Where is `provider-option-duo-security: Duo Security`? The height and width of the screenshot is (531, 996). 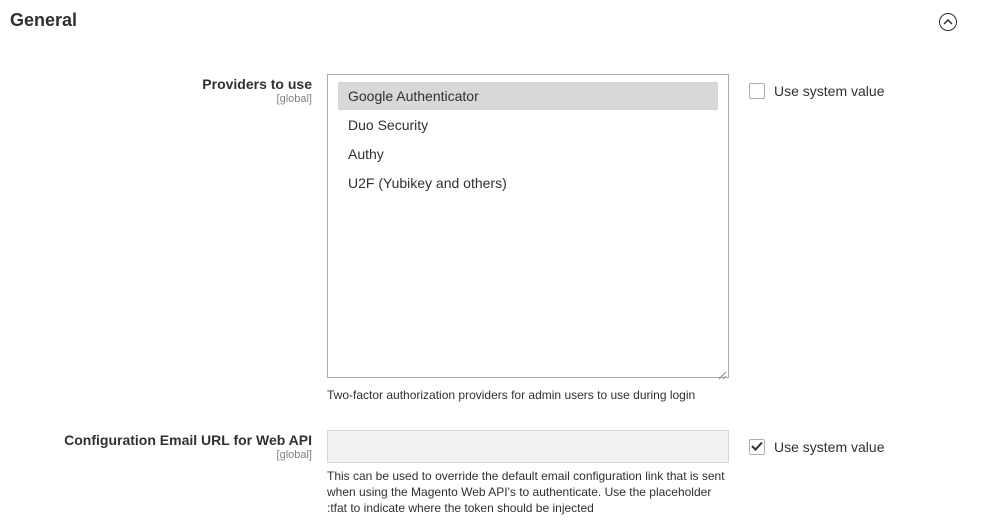 provider-option-duo-security: Duo Security is located at coordinates (528, 125).